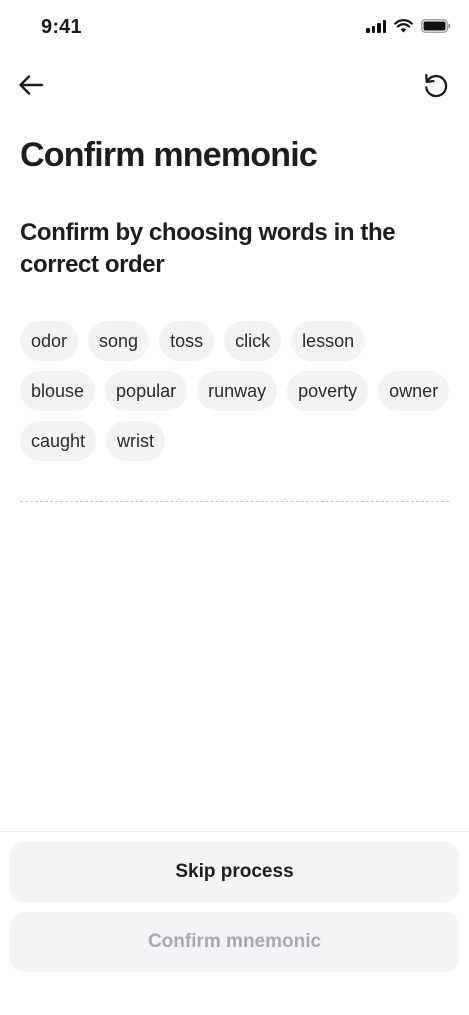 Image resolution: width=469 pixels, height=1015 pixels. Describe the element at coordinates (119, 341) in the screenshot. I see `word-chip: song` at that location.